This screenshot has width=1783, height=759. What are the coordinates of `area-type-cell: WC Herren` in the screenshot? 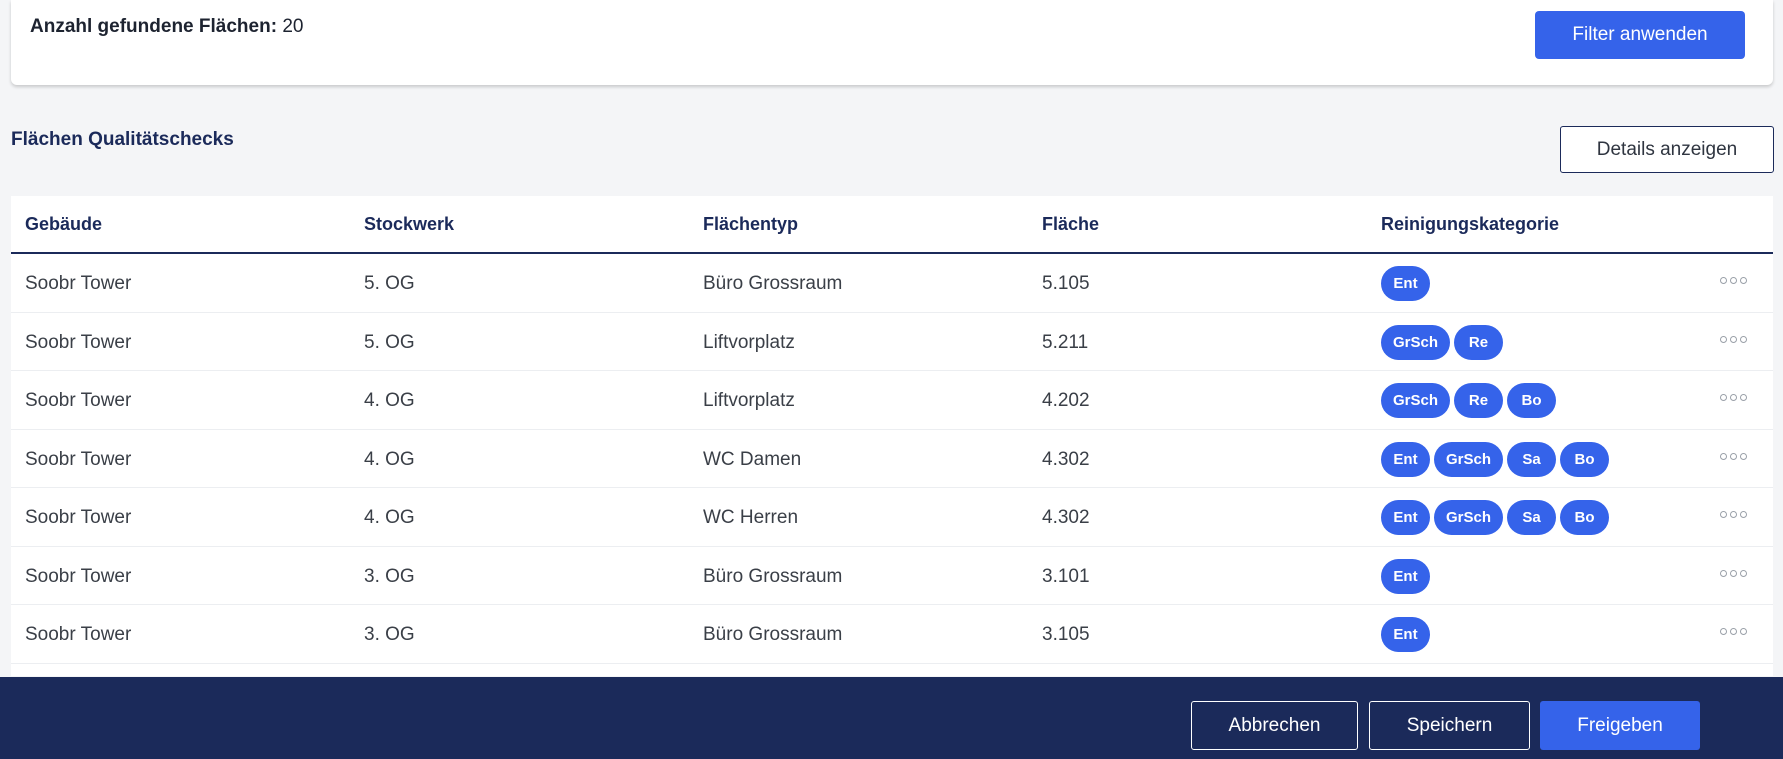 It's located at (751, 517).